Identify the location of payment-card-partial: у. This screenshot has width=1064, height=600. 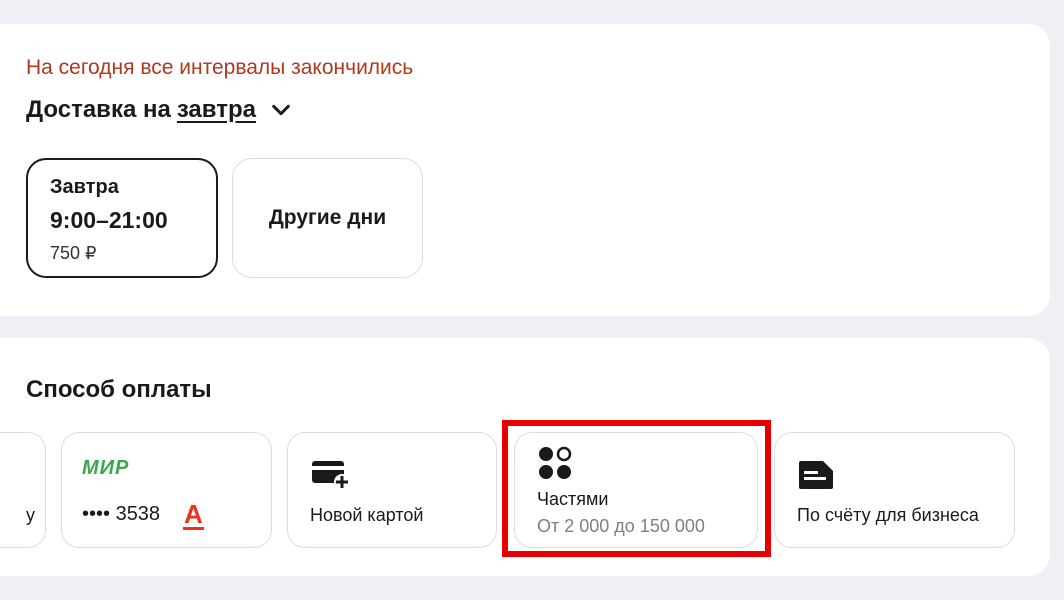
(23, 490).